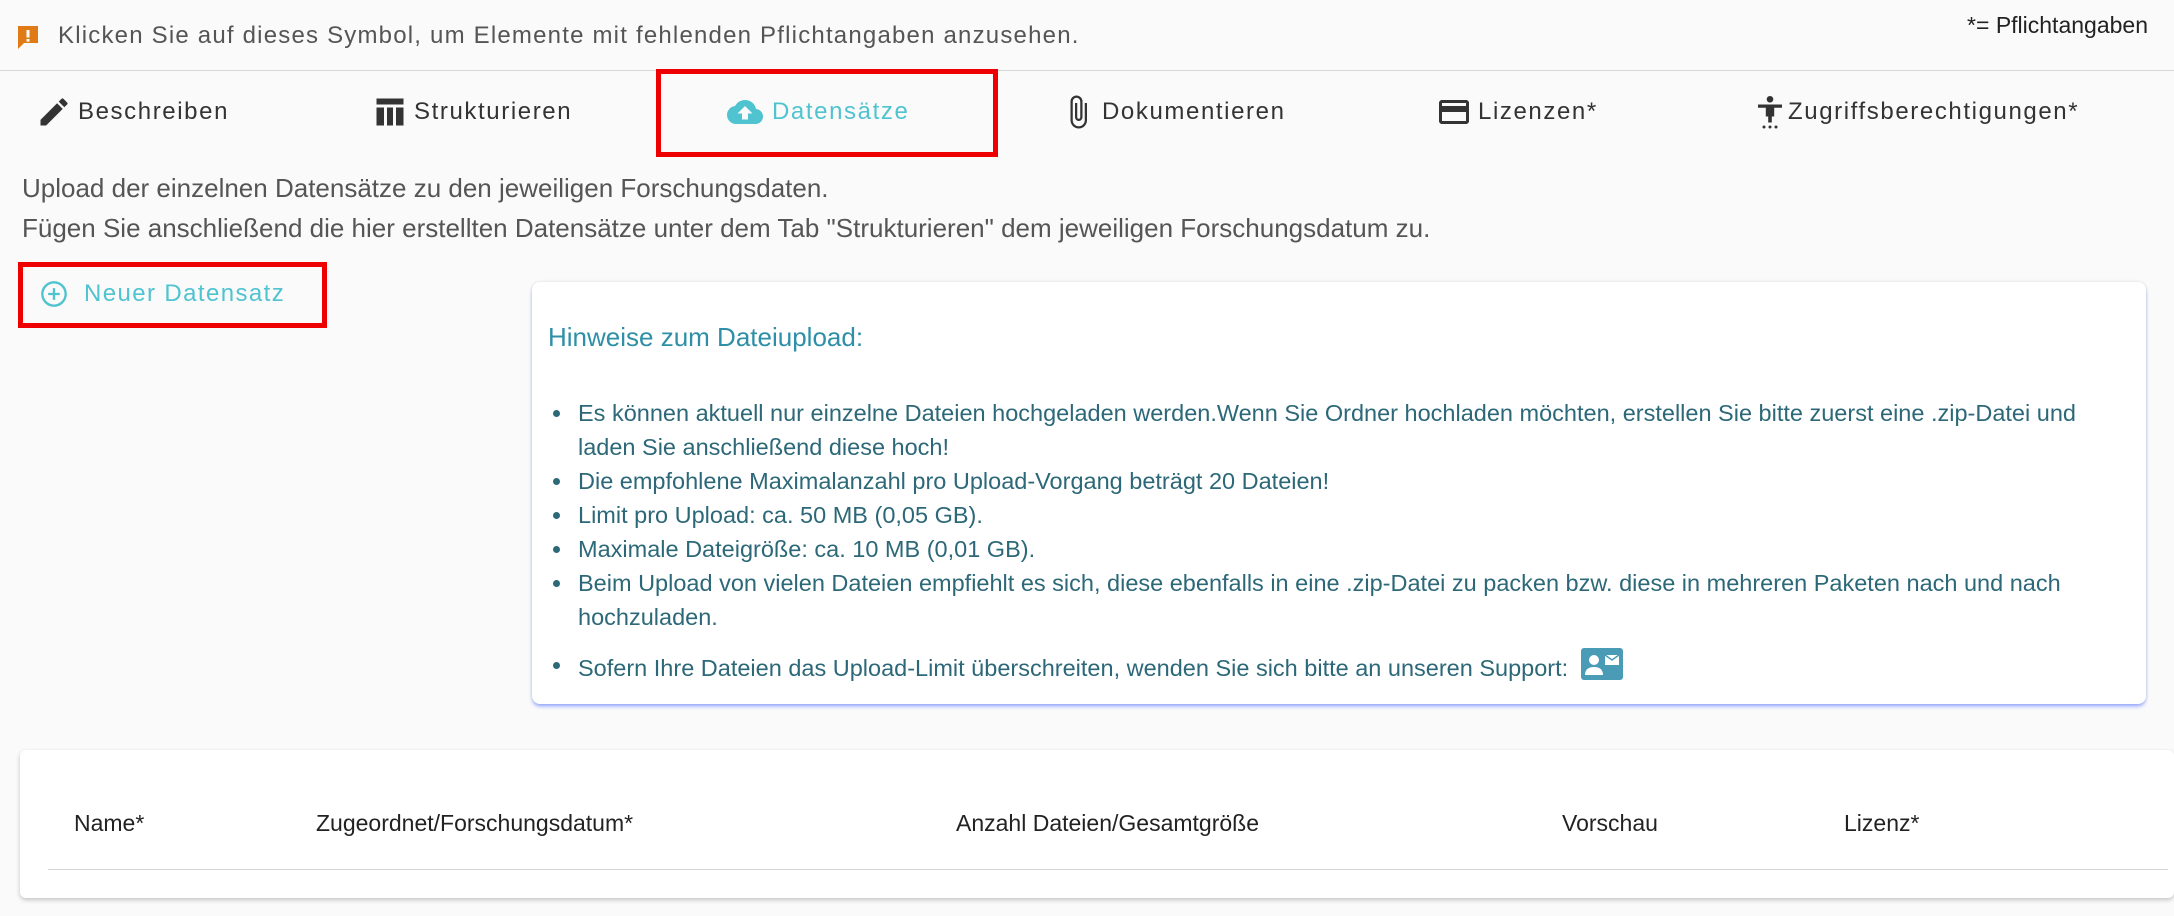 The width and height of the screenshot is (2174, 916). What do you see at coordinates (474, 823) in the screenshot?
I see `column-header-assigned: Zugeordnet/Forschungsdatum*` at bounding box center [474, 823].